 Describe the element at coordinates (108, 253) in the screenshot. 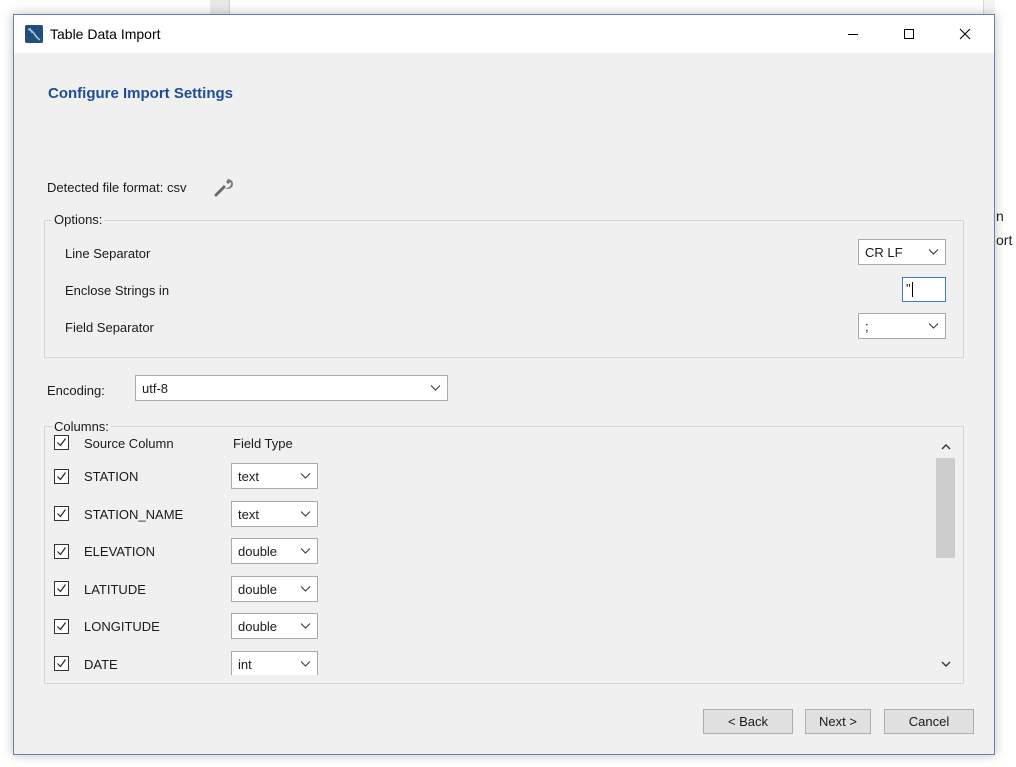

I see `line-separator-label: Line Separator` at that location.